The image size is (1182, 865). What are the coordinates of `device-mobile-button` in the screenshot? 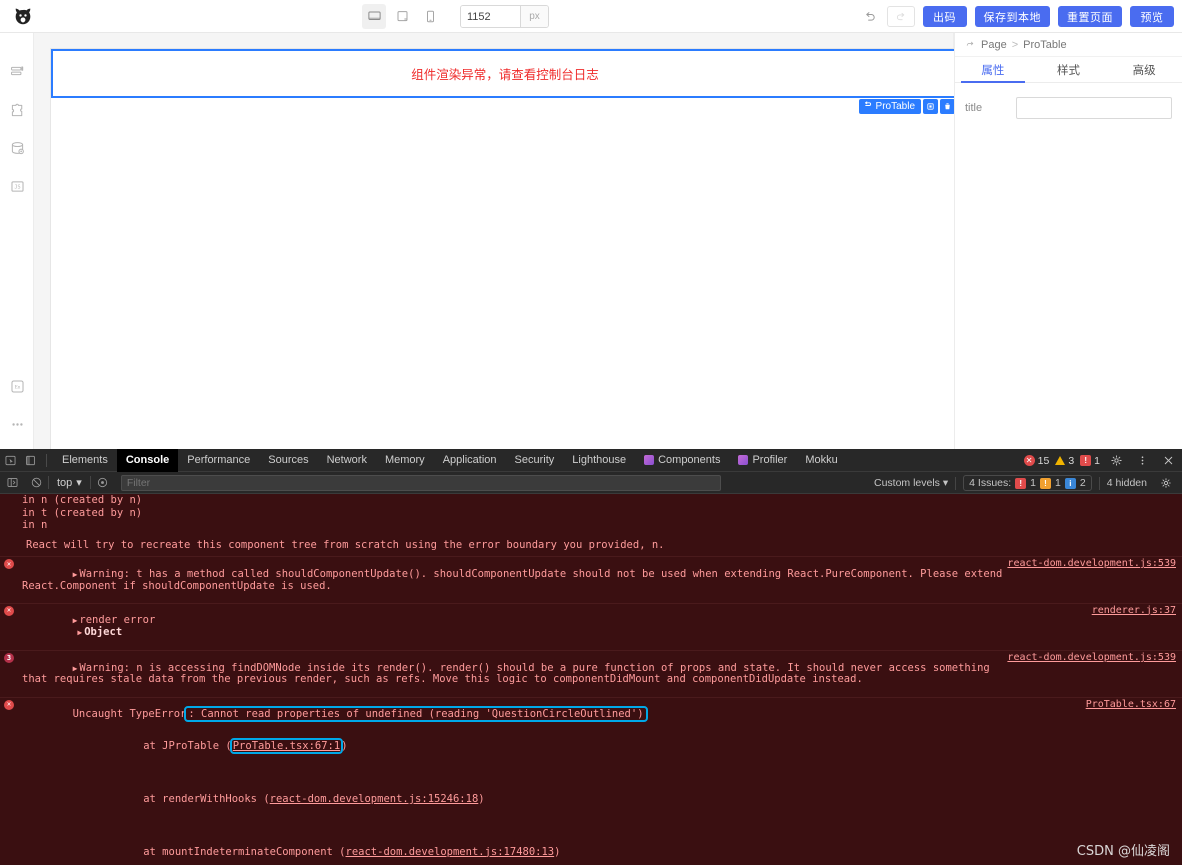 It's located at (430, 16).